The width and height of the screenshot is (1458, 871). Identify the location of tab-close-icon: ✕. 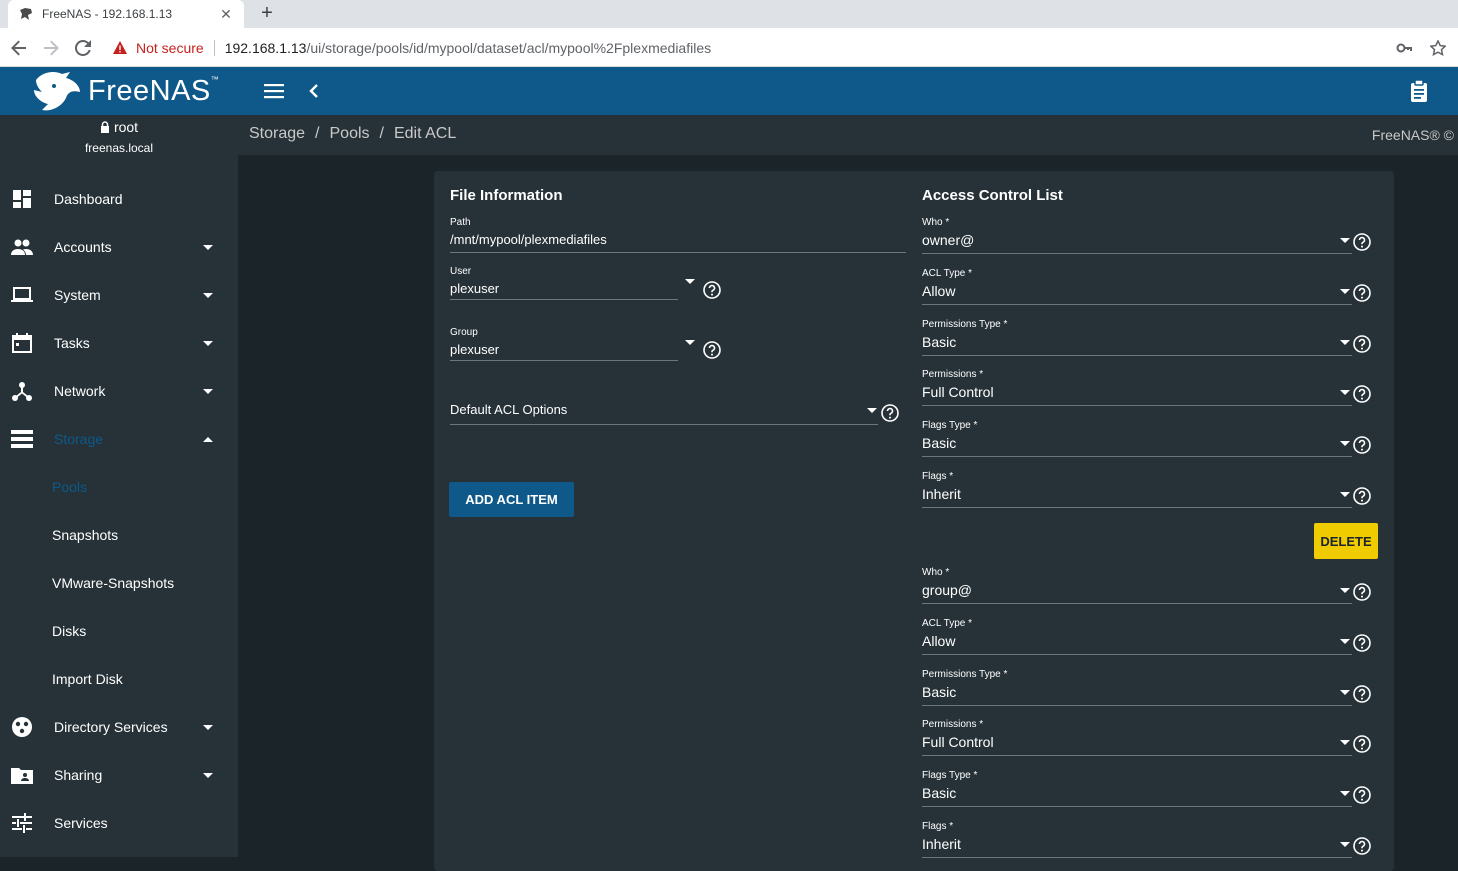
(226, 14).